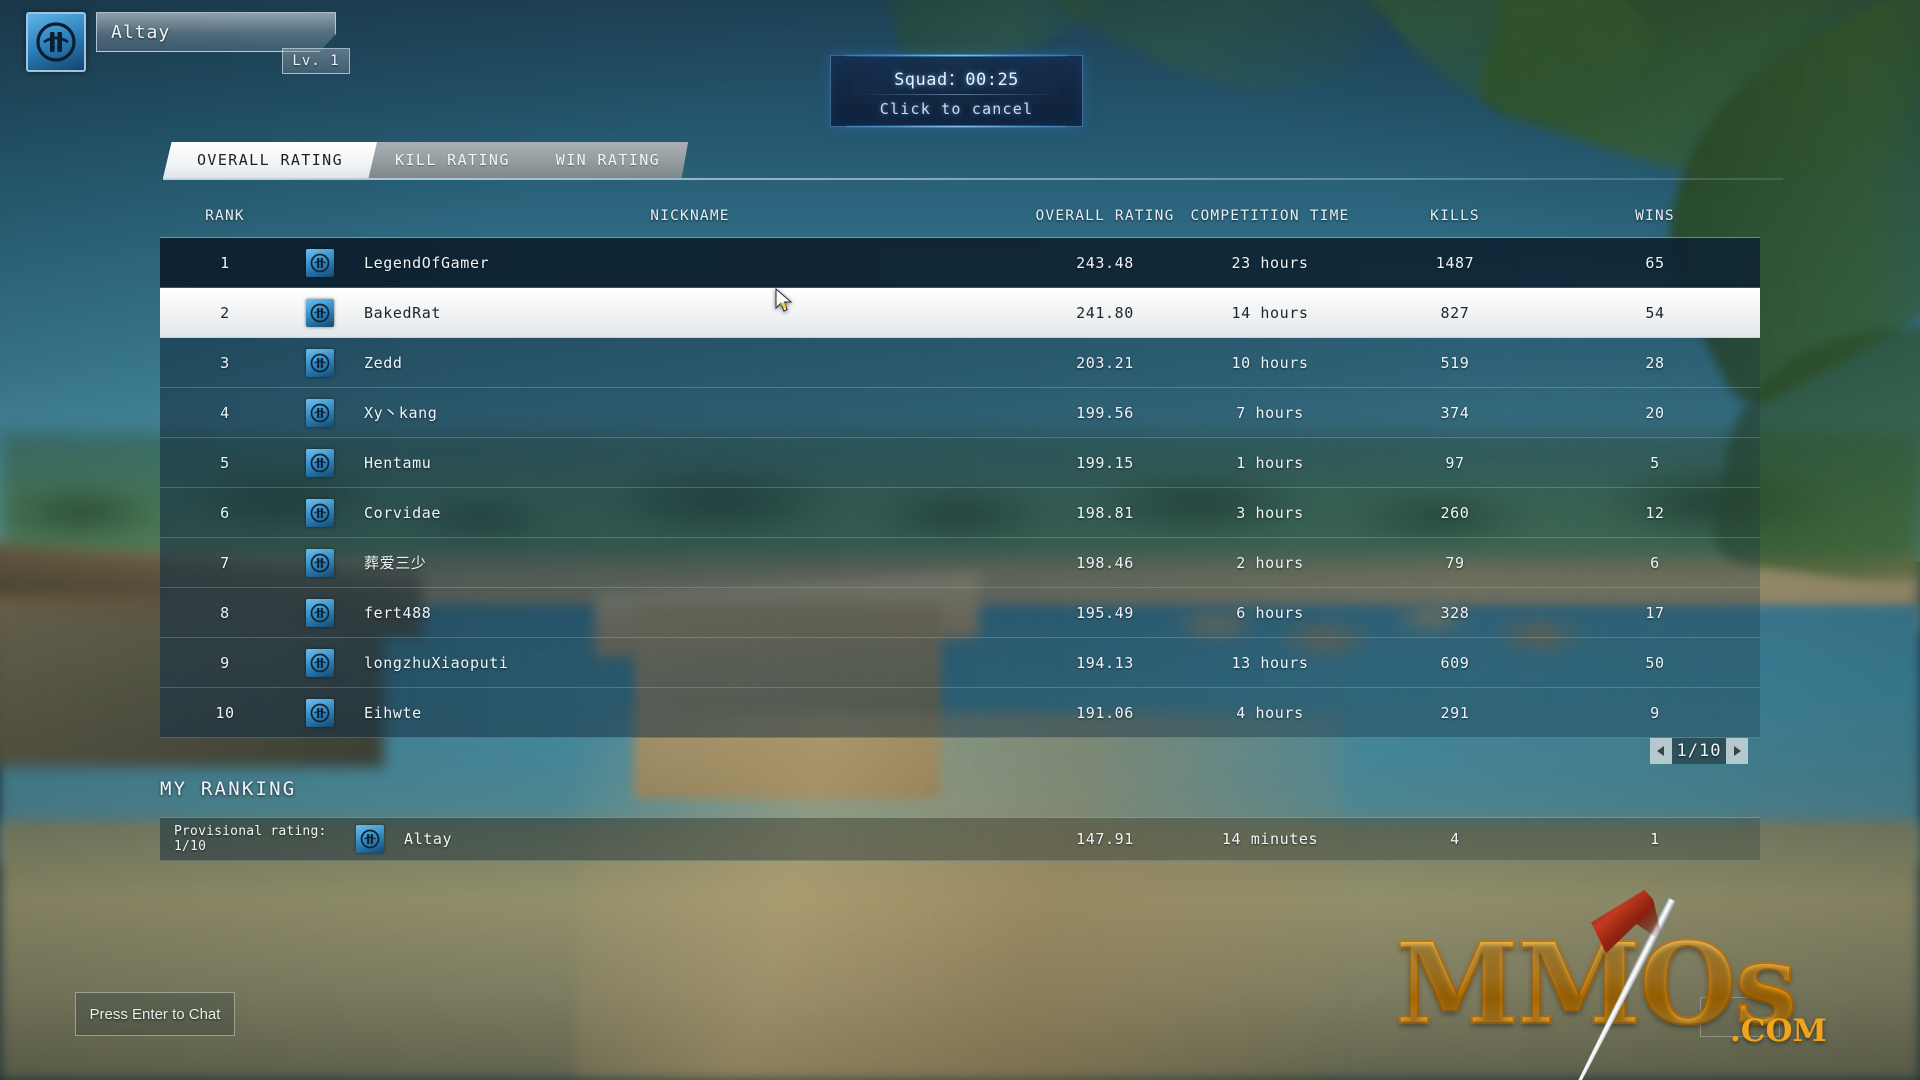 The width and height of the screenshot is (1920, 1080). I want to click on cell-rank: 6, so click(225, 512).